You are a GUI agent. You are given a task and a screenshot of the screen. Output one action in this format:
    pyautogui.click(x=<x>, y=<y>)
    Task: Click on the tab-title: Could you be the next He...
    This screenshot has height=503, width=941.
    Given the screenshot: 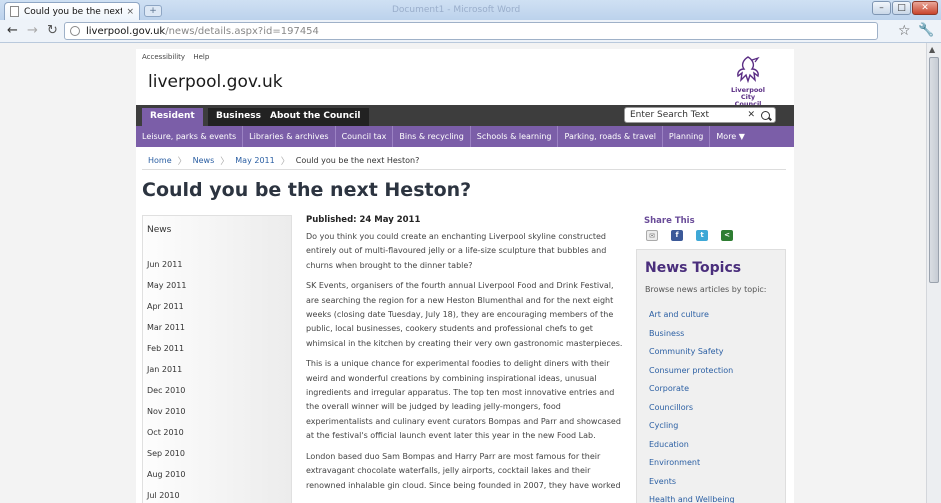 What is the action you would take?
    pyautogui.click(x=73, y=11)
    